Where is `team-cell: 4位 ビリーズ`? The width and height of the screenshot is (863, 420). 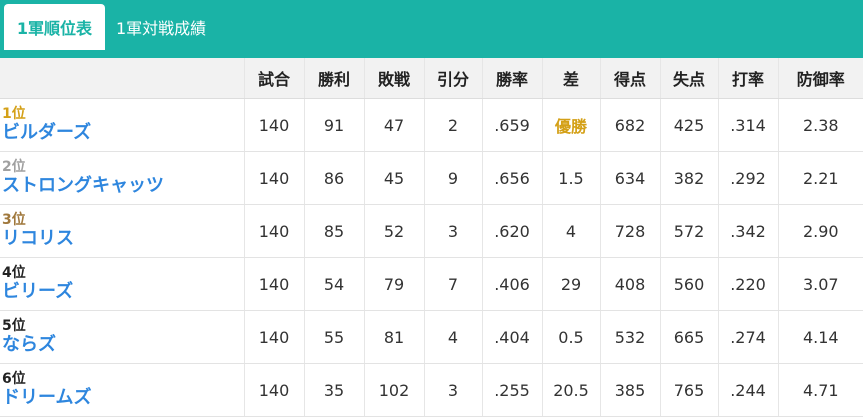 team-cell: 4位 ビリーズ is located at coordinates (122, 284).